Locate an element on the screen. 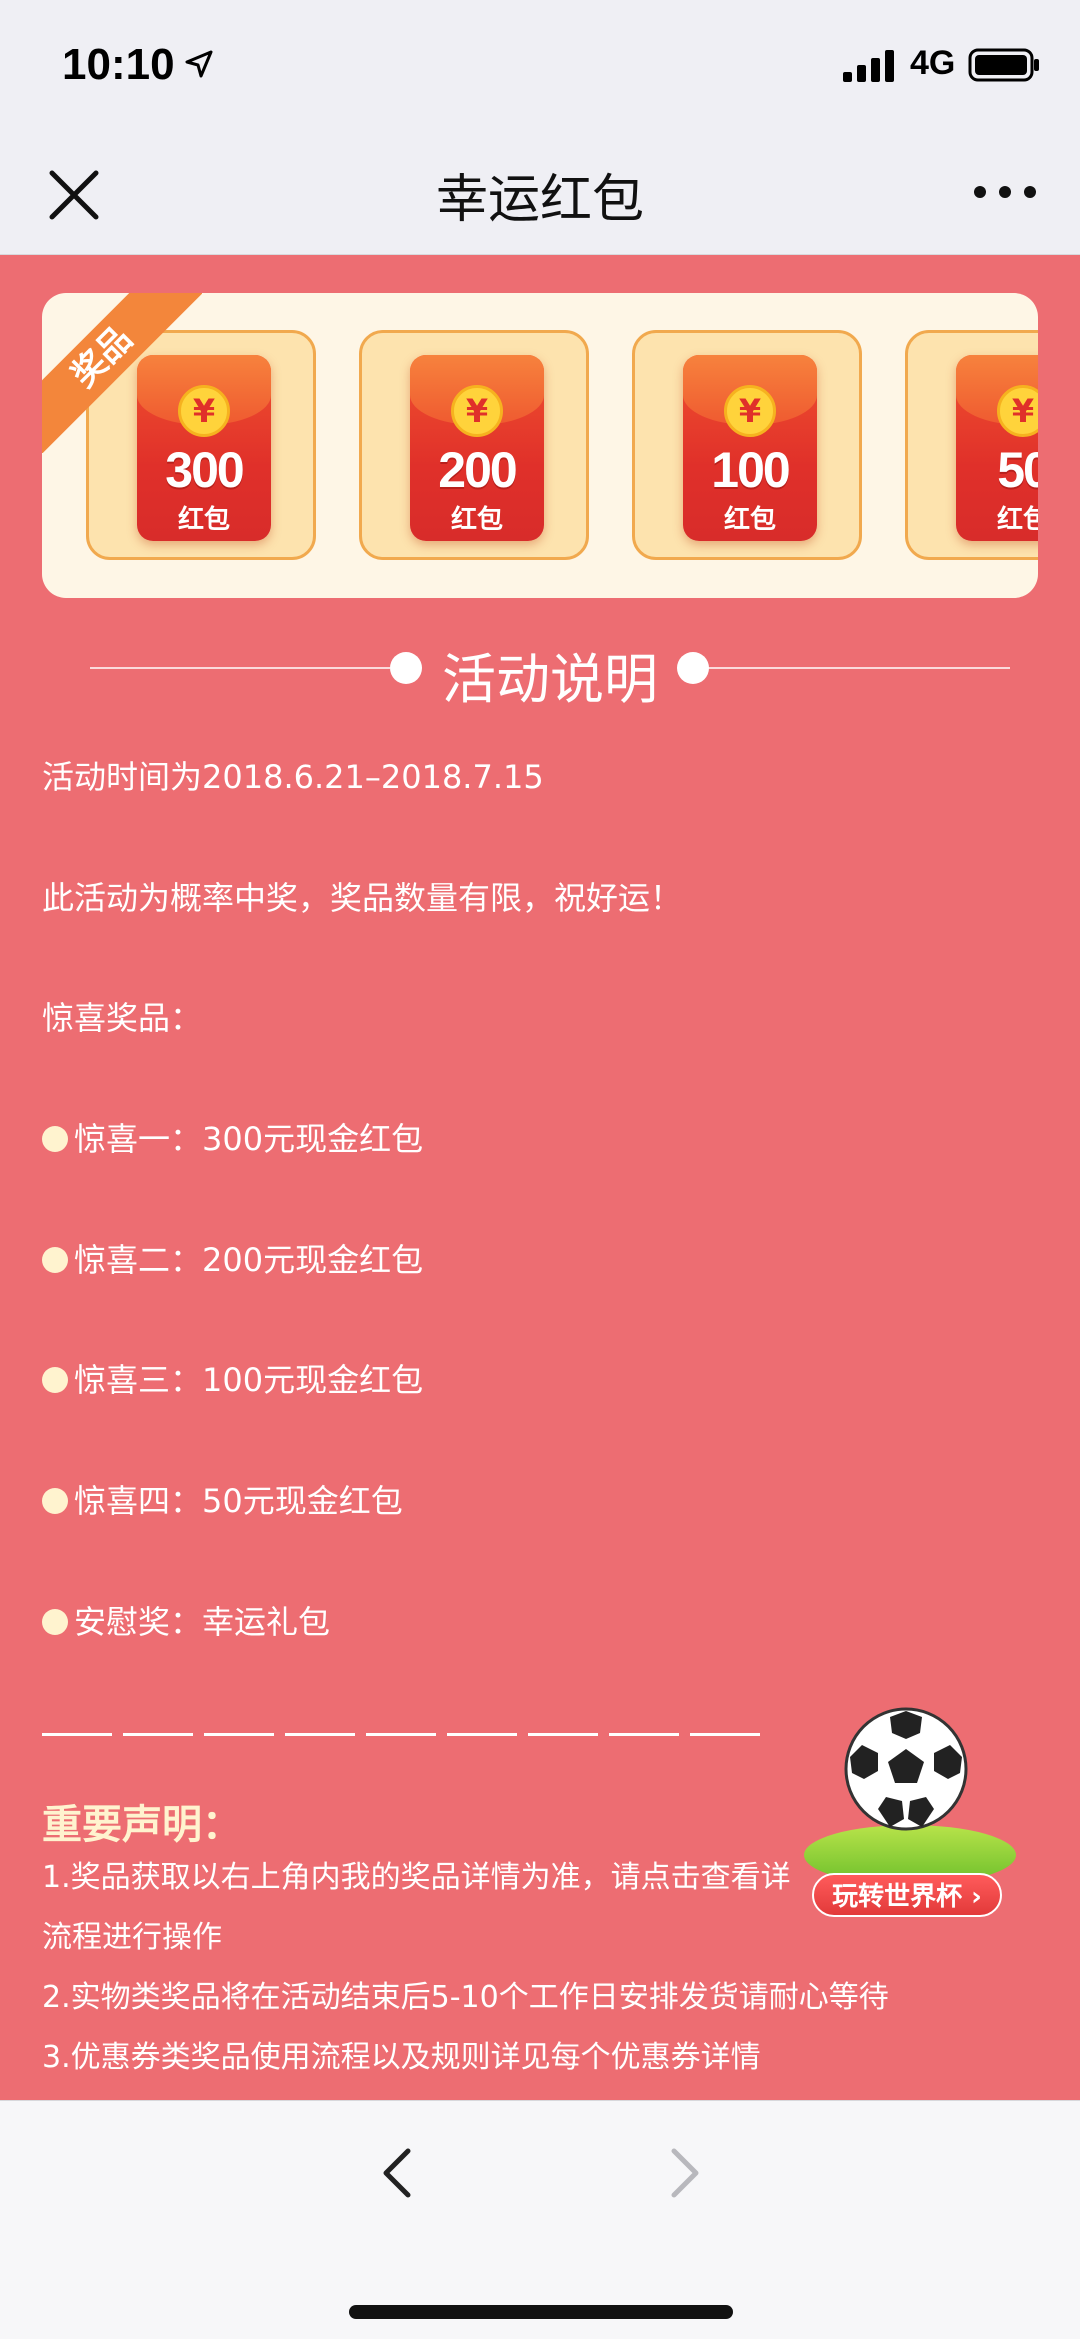 This screenshot has height=2339, width=1080. prize-card-100: ¥ 100 红包 is located at coordinates (747, 445).